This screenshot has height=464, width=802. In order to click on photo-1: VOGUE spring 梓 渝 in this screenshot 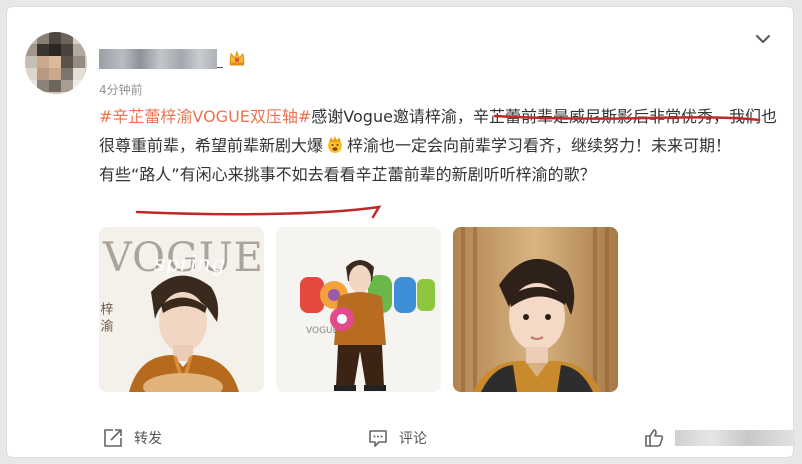, I will do `click(181, 309)`.